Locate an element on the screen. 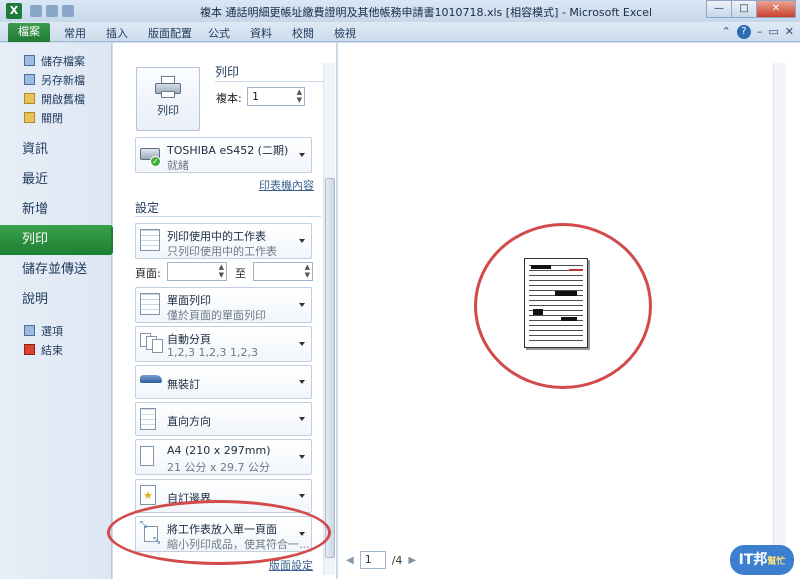  options-icon is located at coordinates (29, 330).